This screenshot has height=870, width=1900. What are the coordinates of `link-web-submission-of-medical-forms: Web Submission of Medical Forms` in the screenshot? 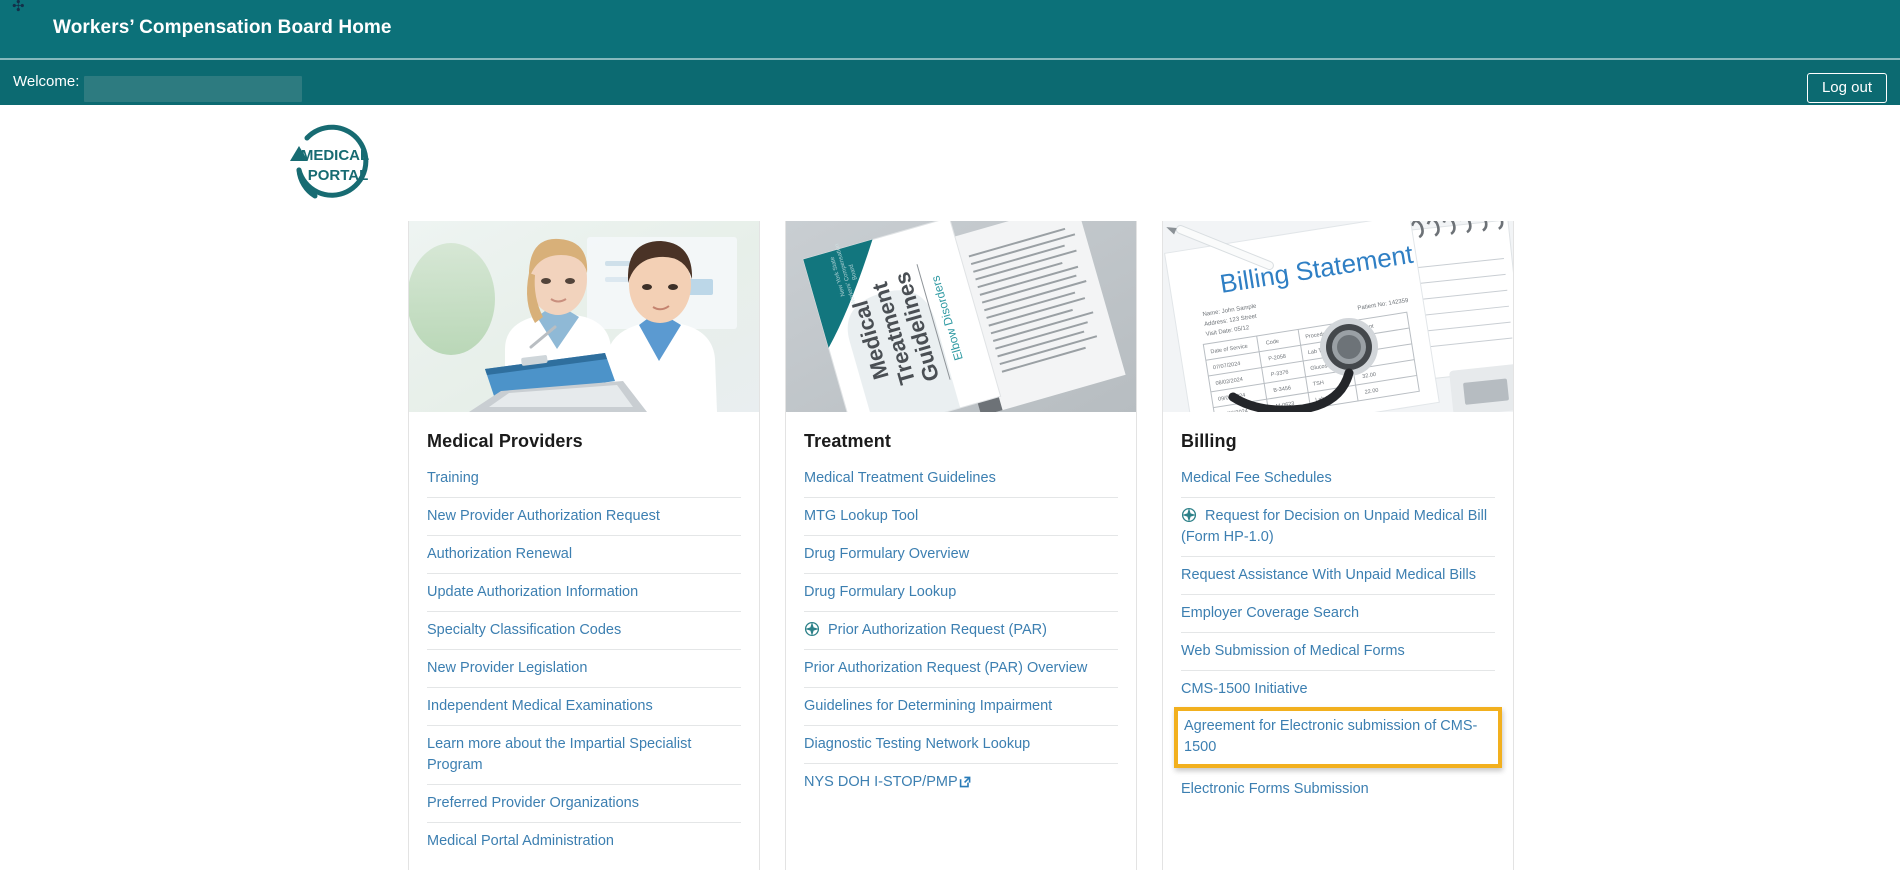 It's located at (1293, 651).